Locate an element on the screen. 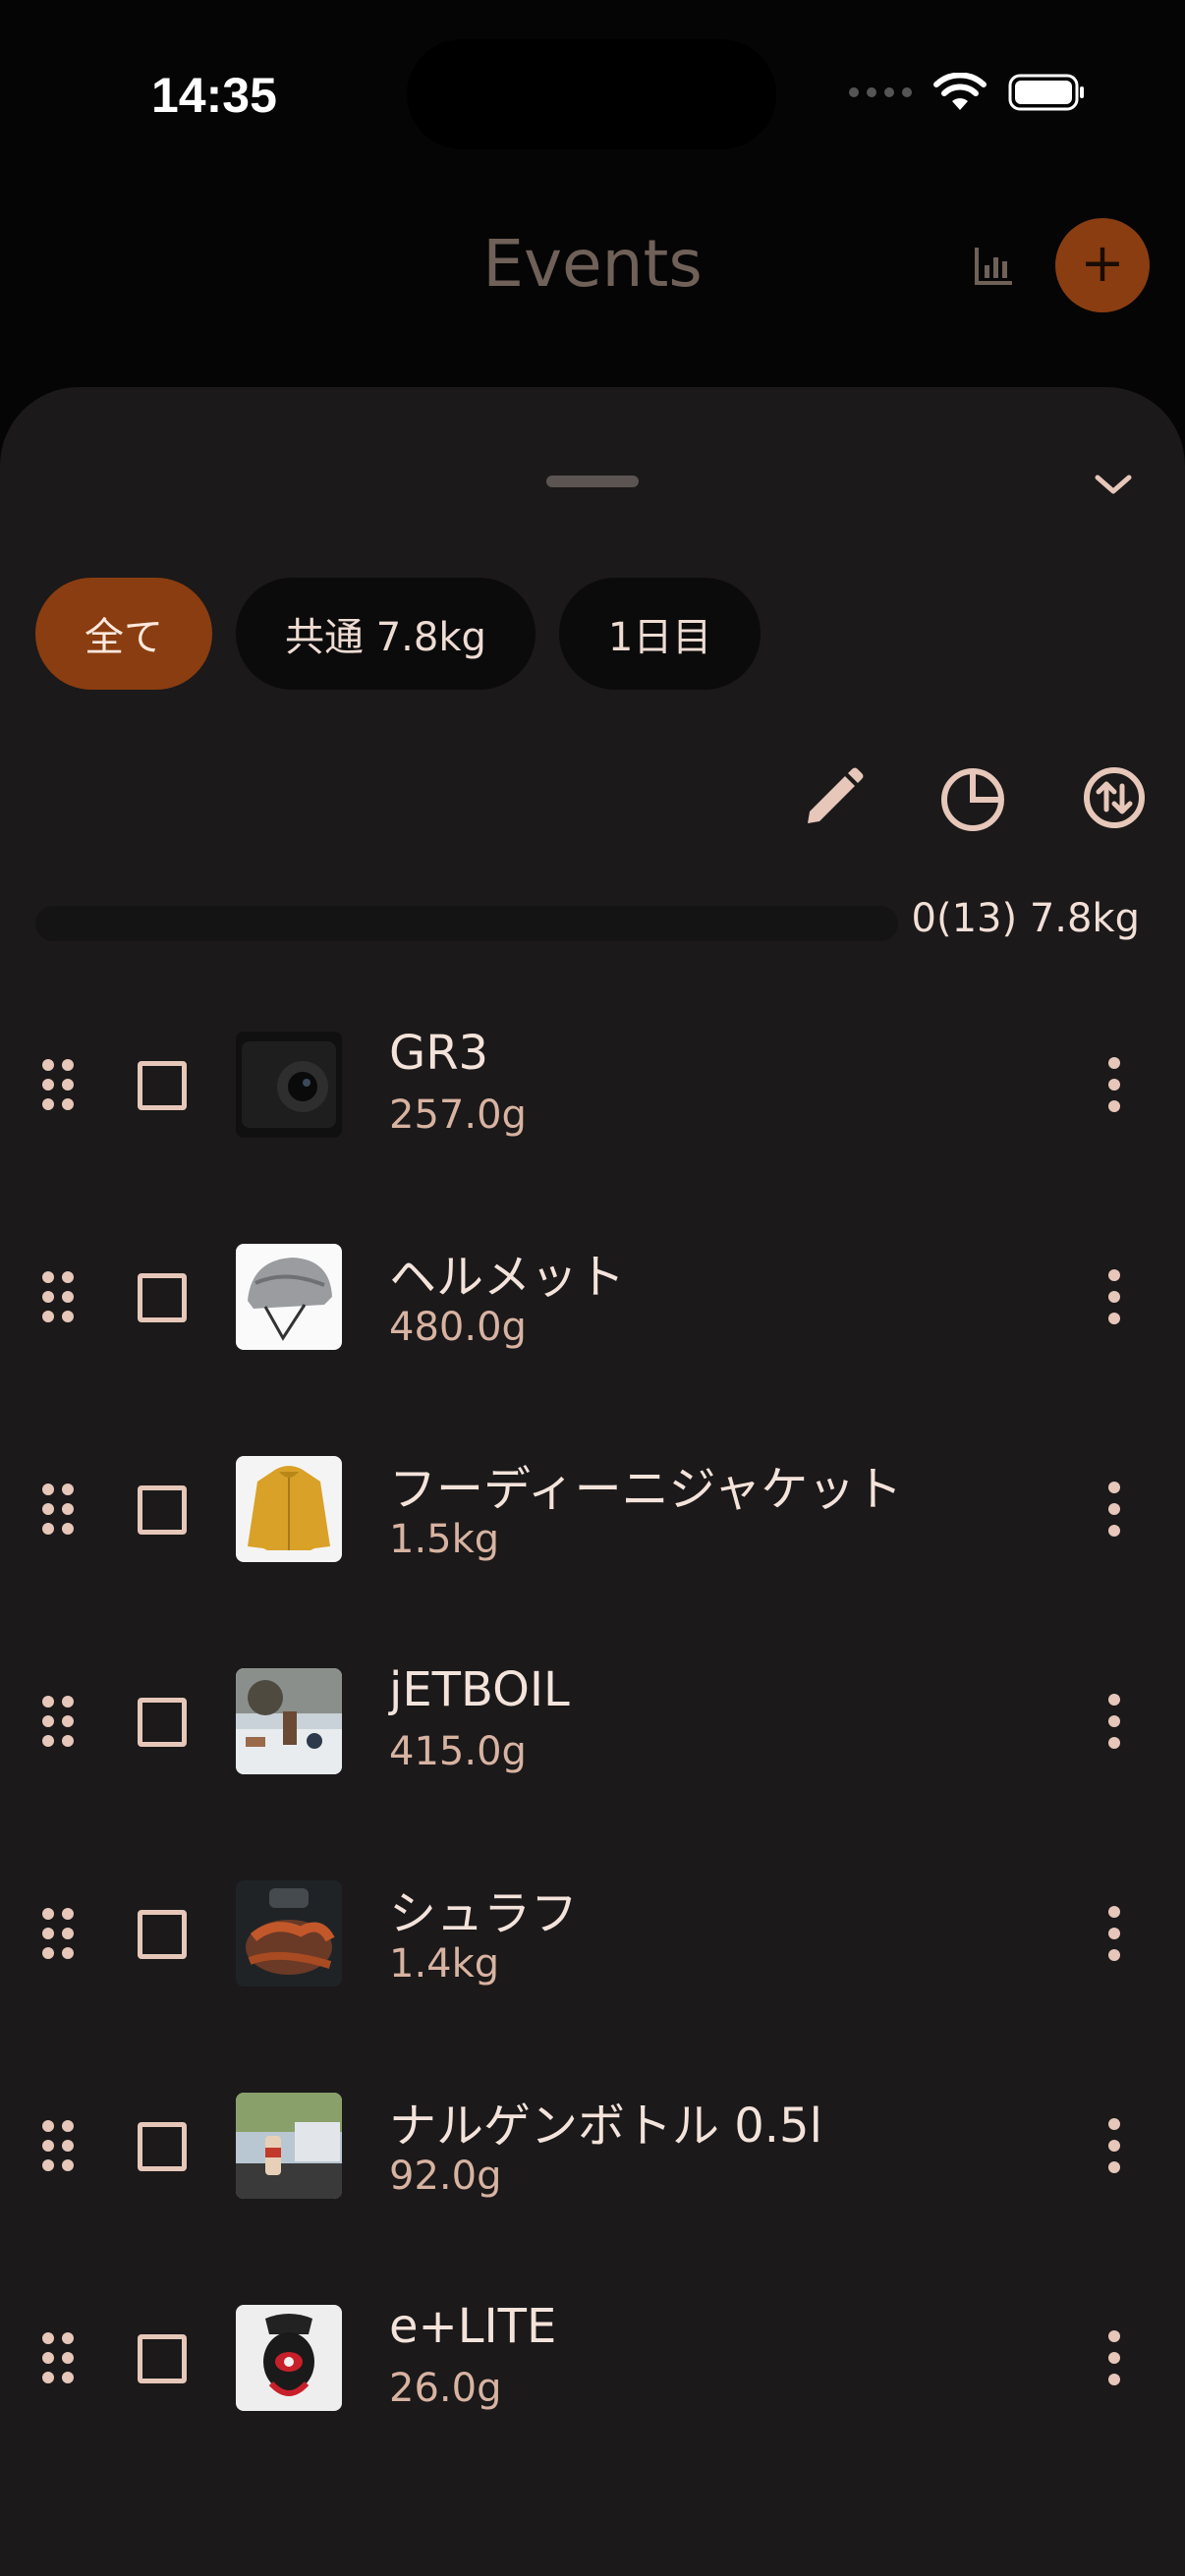 This screenshot has width=1185, height=2576. item-weight: 257.0g is located at coordinates (458, 1115).